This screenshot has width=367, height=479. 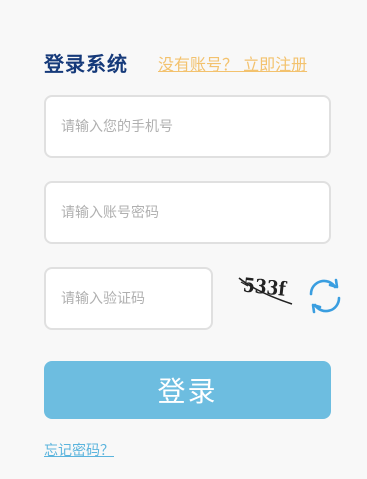 I want to click on password-input, so click(x=187, y=212).